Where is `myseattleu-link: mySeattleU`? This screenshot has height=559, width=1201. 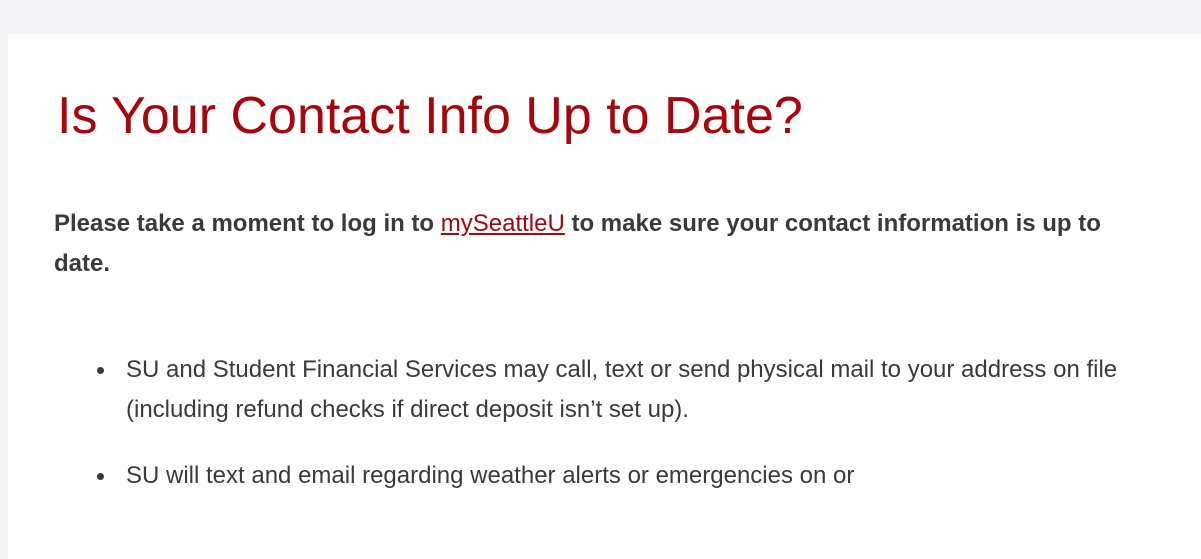
myseattleu-link: mySeattleU is located at coordinates (503, 223).